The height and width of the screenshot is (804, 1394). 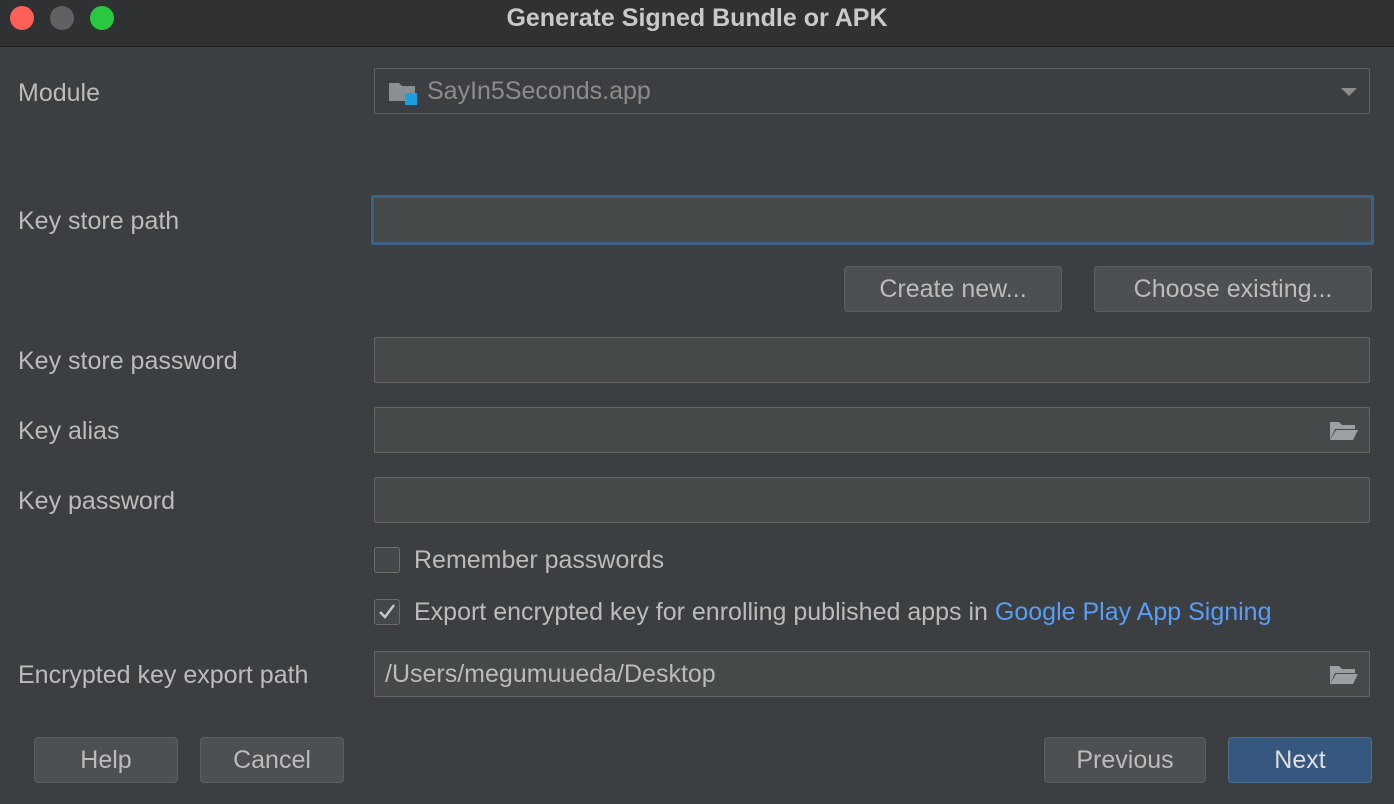 I want to click on checkmark-icon, so click(x=387, y=611).